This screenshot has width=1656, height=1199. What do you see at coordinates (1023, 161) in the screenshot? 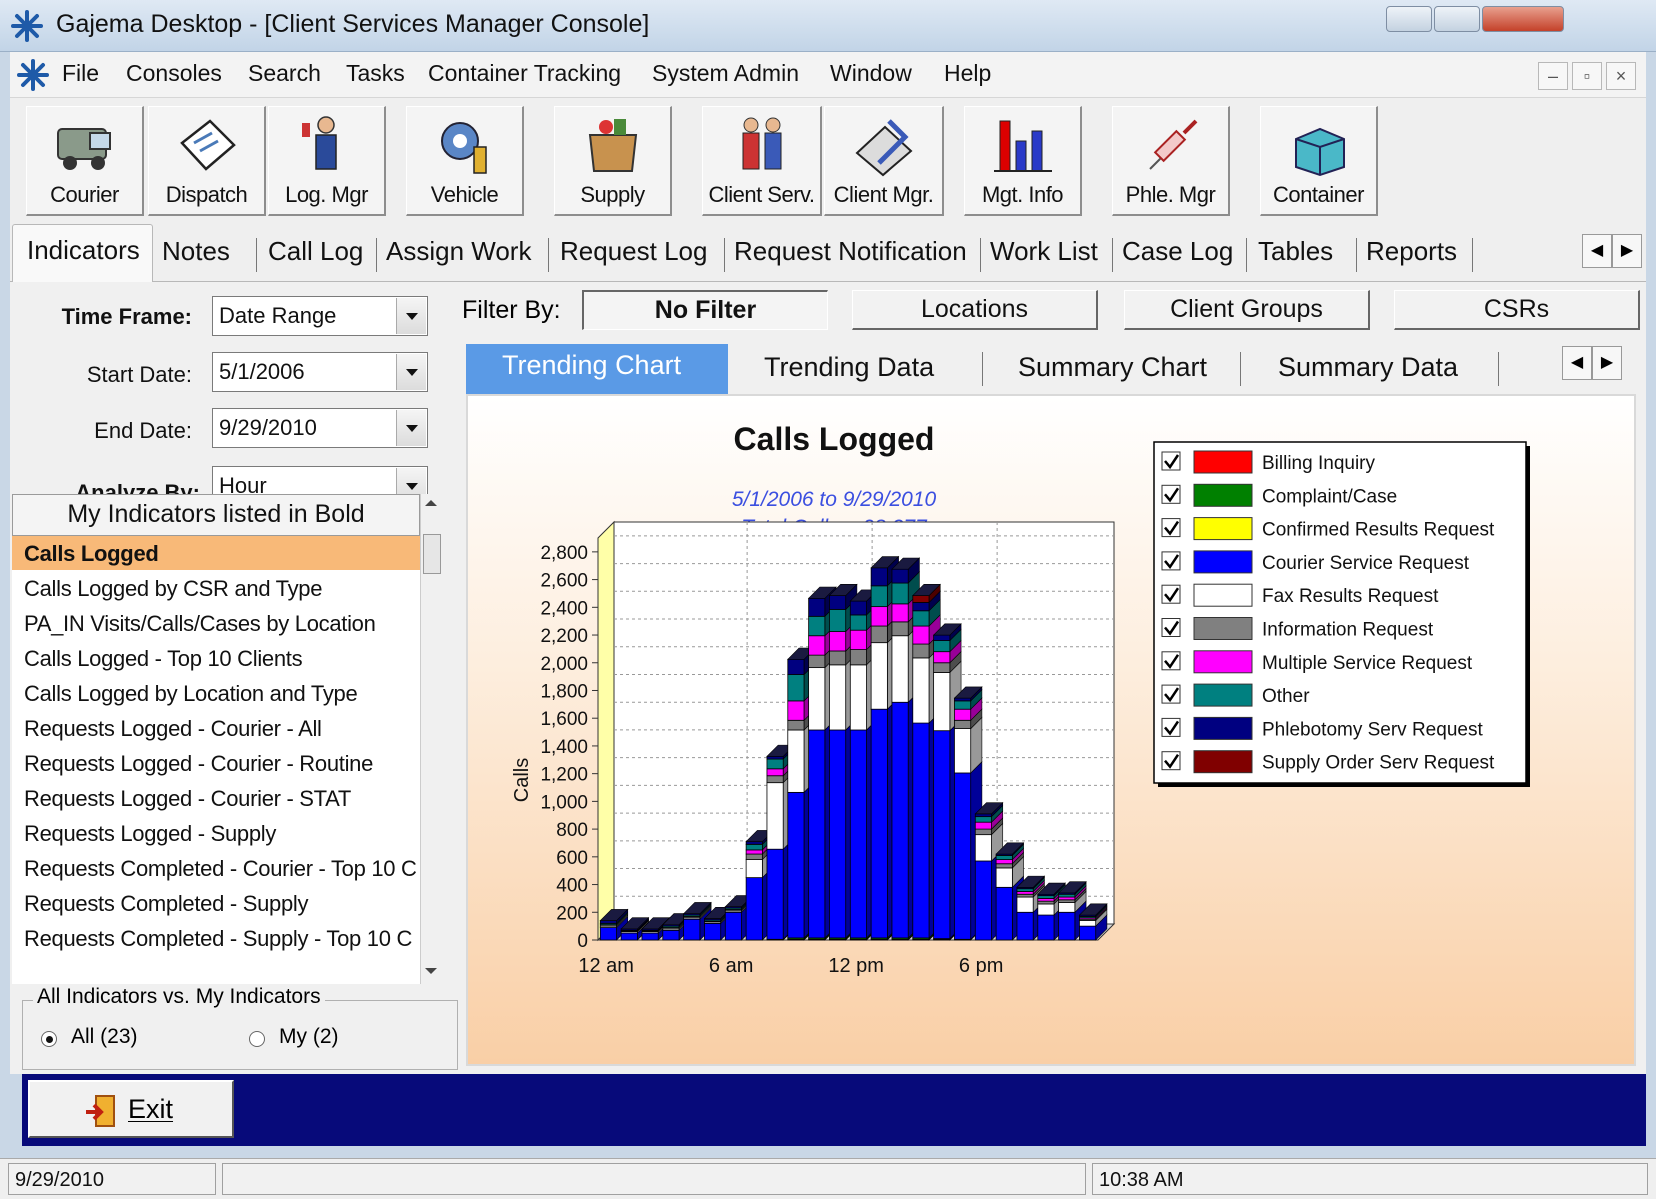
I see `management-info-button: Mgt. Info` at bounding box center [1023, 161].